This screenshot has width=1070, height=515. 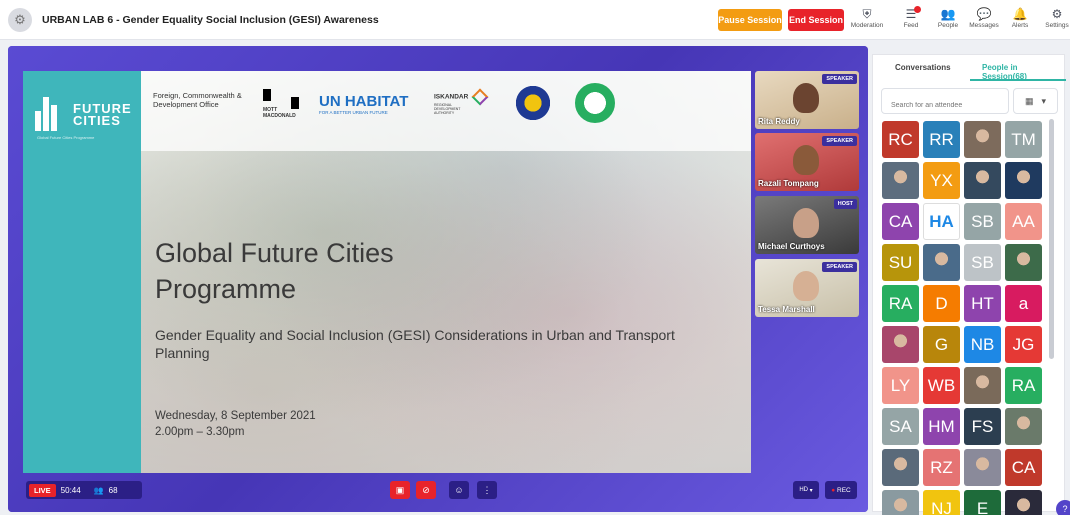 What do you see at coordinates (1051, 239) in the screenshot?
I see `sidebar-scrollbar` at bounding box center [1051, 239].